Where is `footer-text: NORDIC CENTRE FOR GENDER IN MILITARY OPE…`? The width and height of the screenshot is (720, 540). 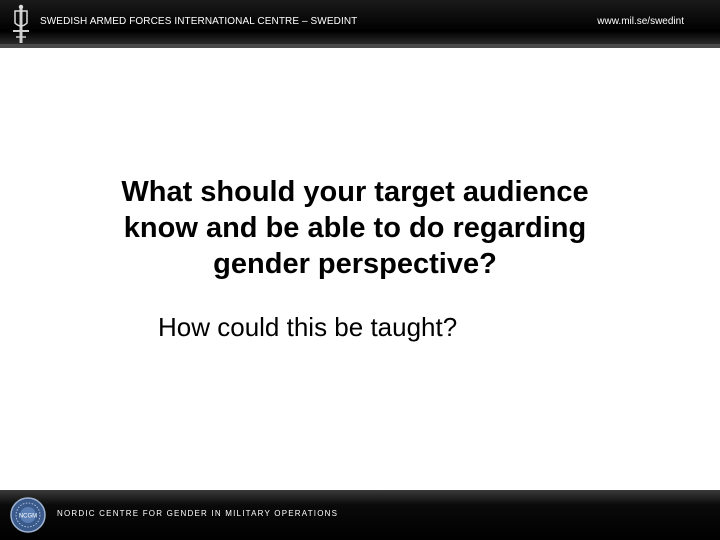 footer-text: NORDIC CENTRE FOR GENDER IN MILITARY OPE… is located at coordinates (198, 513).